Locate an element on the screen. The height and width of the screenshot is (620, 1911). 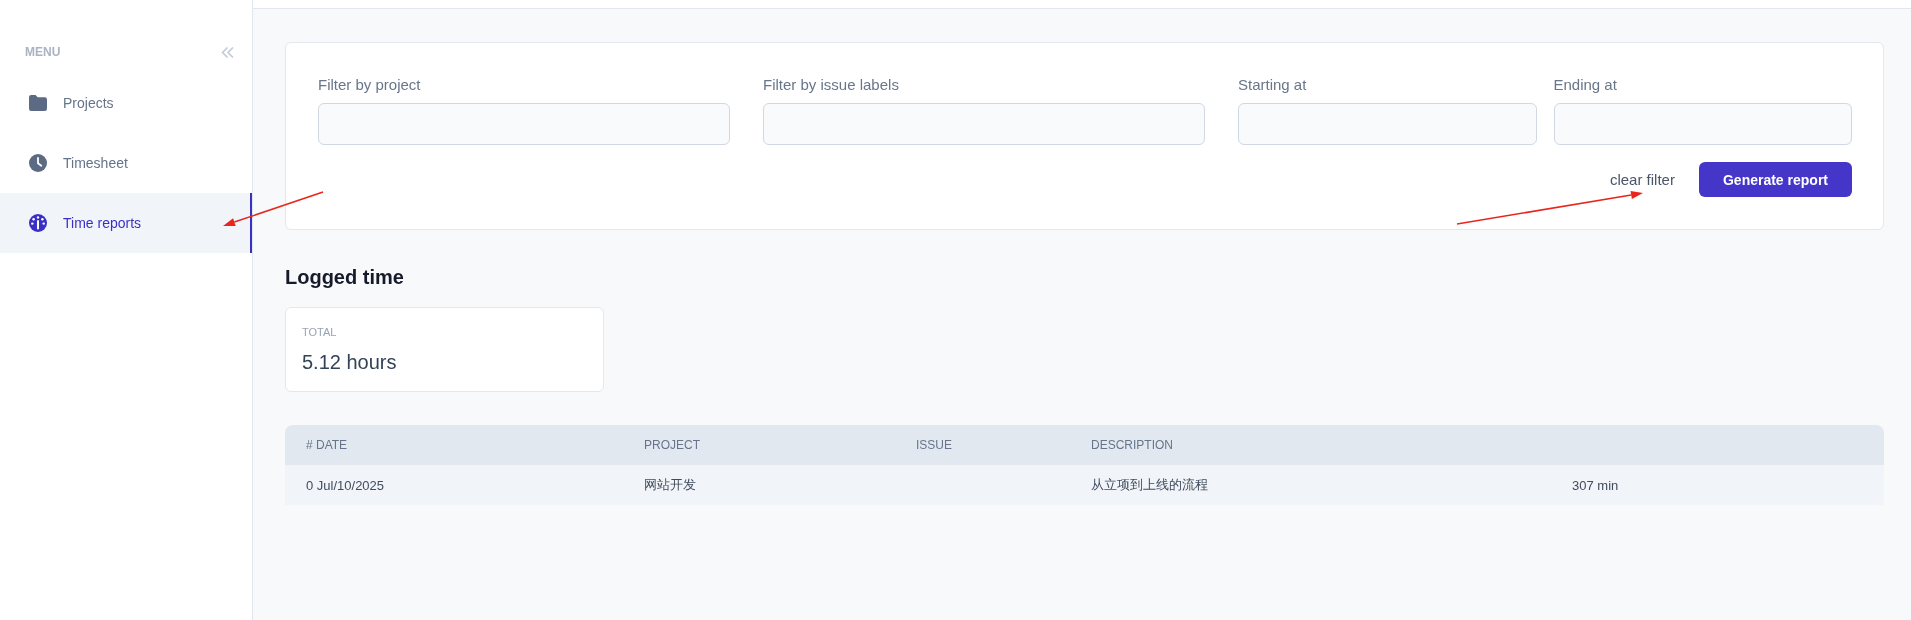
menu-heading: MENU is located at coordinates (43, 52).